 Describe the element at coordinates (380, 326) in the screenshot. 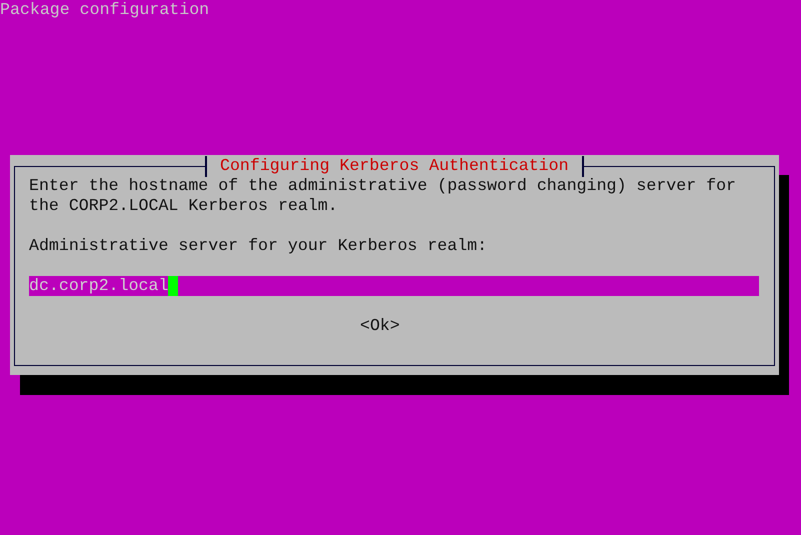

I see `ok-button: <Ok>` at that location.